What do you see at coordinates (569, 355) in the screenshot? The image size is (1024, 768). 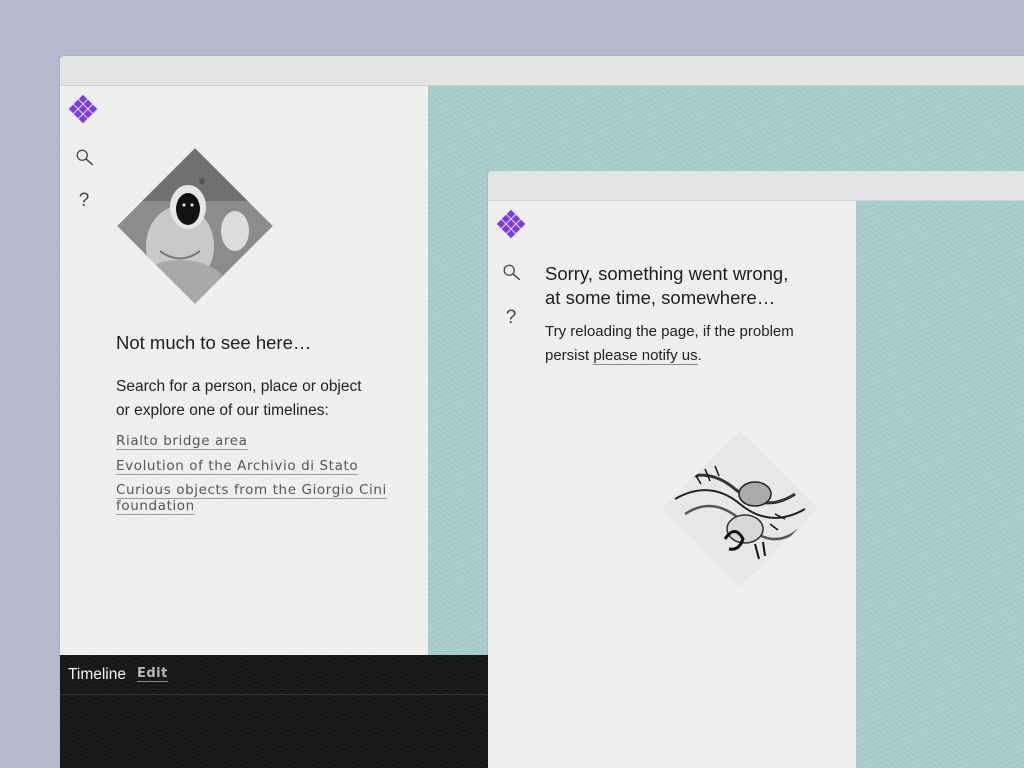 I see `error-body-prefix: persist` at bounding box center [569, 355].